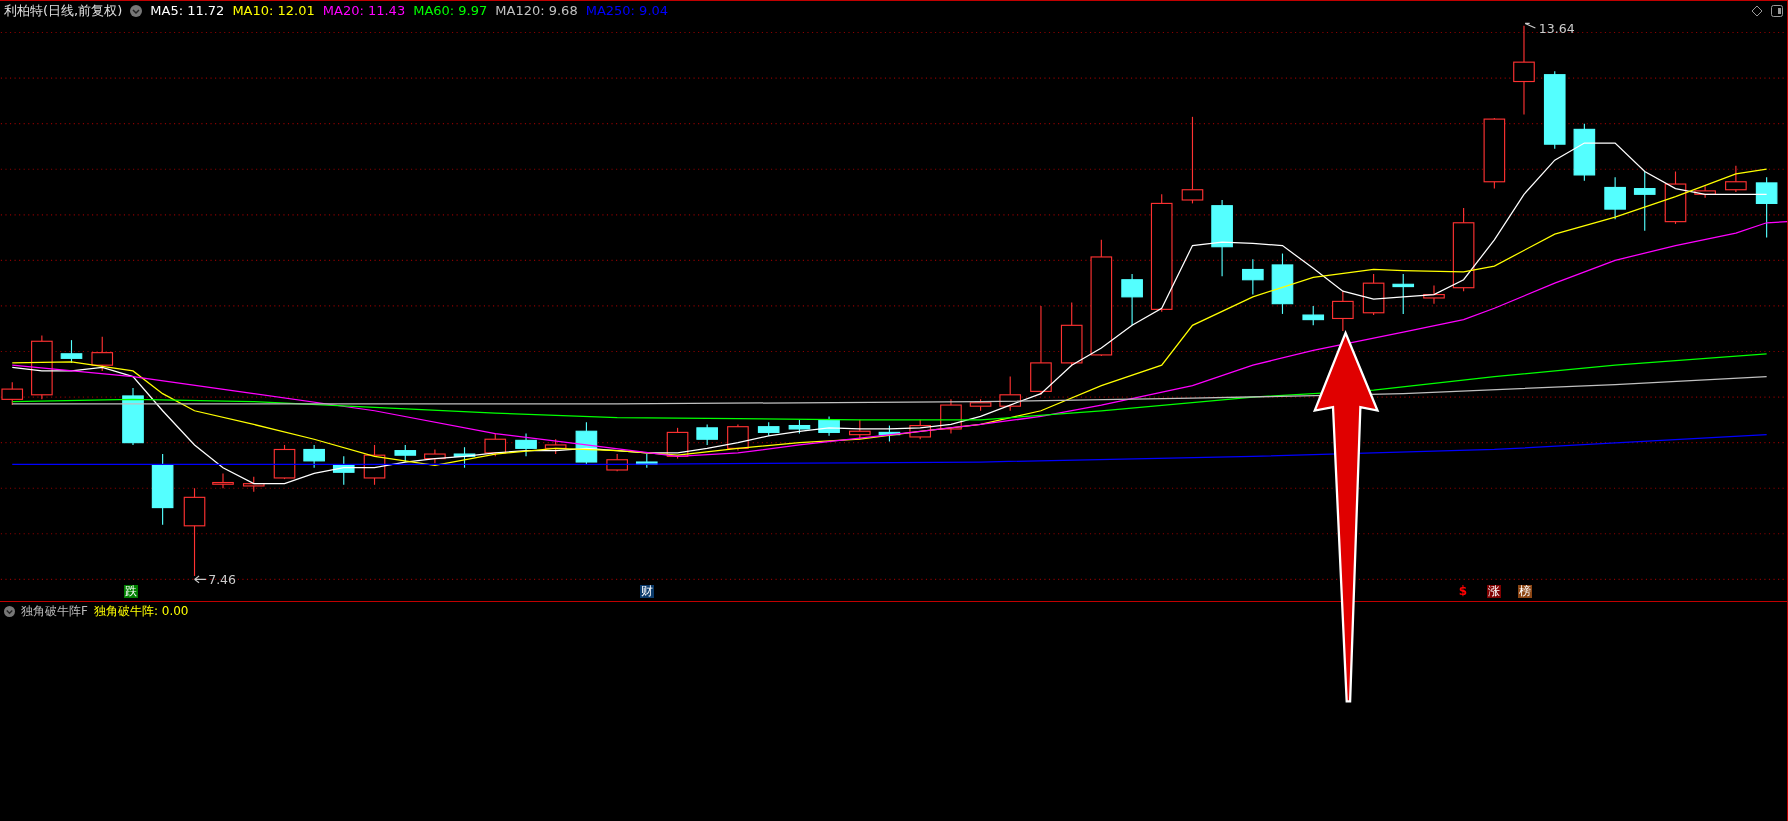 Image resolution: width=1788 pixels, height=821 pixels. Describe the element at coordinates (1463, 591) in the screenshot. I see `event-glyph: $` at that location.